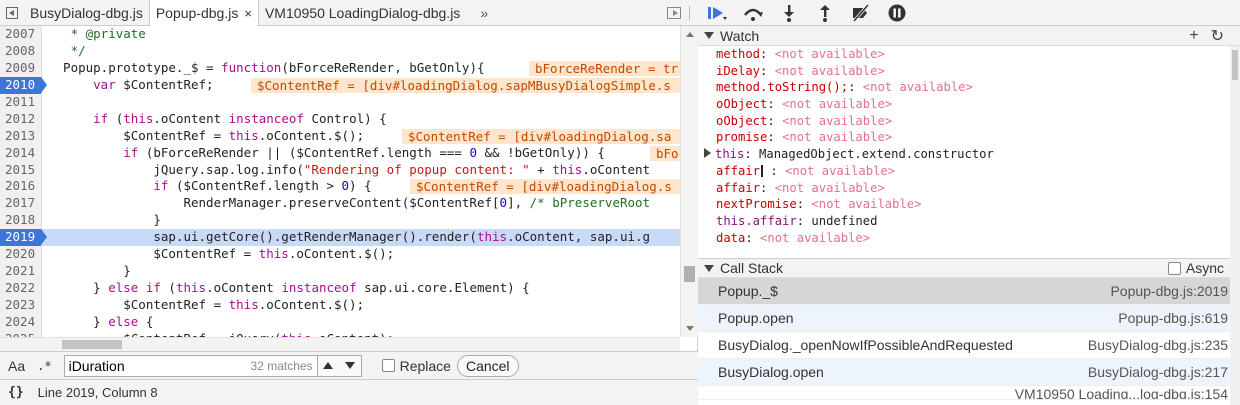 Image resolution: width=1240 pixels, height=405 pixels. Describe the element at coordinates (1158, 345) in the screenshot. I see `call-frame-location: BusyDialog-dbg.js:235` at that location.